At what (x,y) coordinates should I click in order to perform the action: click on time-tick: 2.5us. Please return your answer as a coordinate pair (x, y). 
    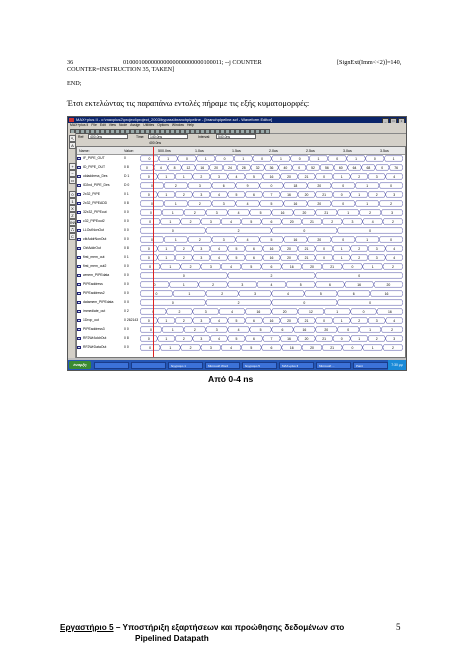
    Looking at the image, I should click on (310, 150).